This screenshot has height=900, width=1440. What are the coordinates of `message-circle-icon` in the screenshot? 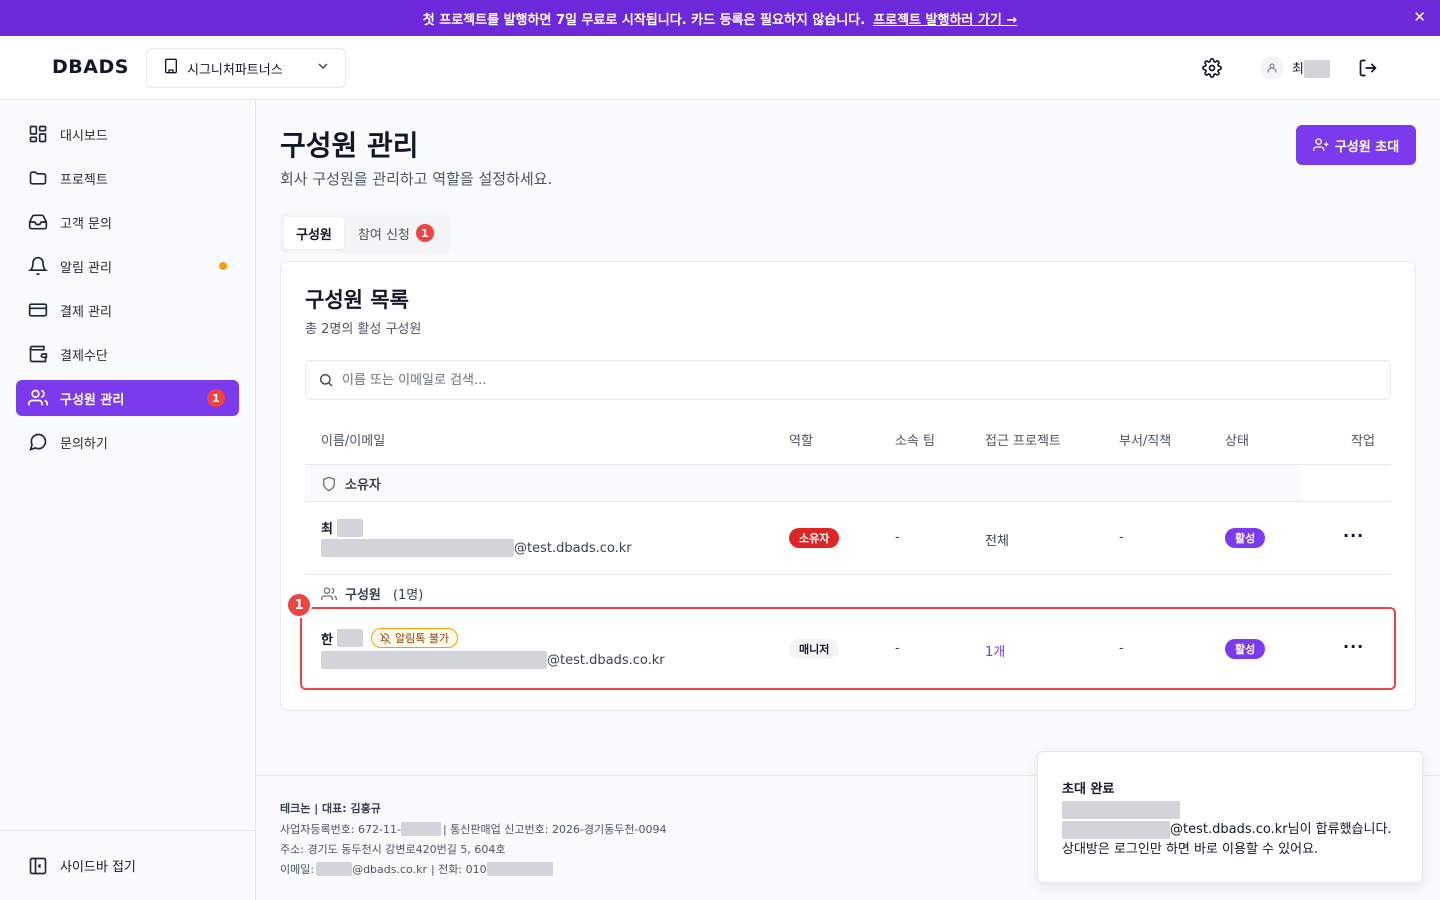 It's located at (38, 442).